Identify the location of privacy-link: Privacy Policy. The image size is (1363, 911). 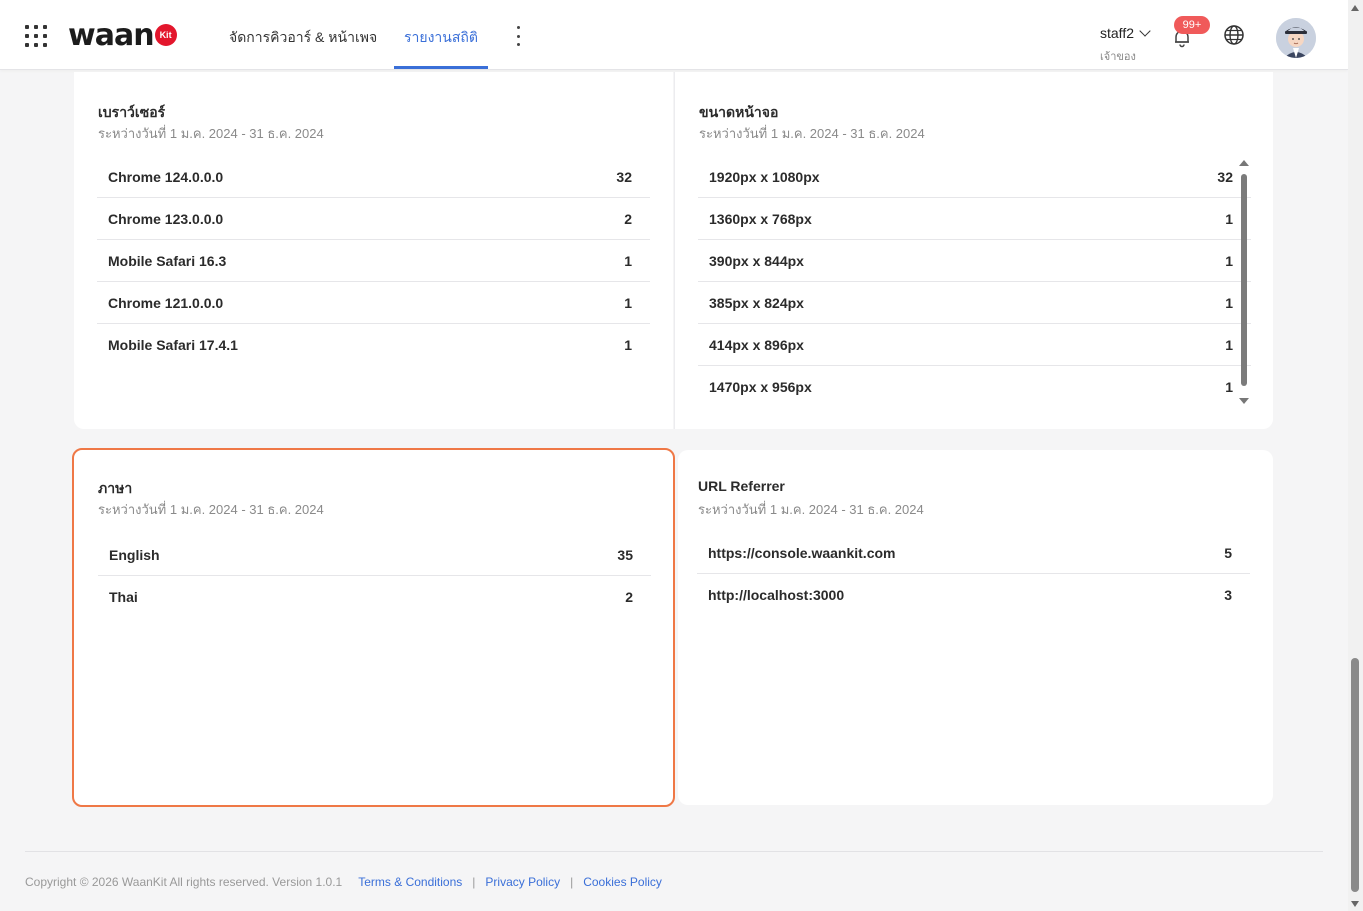
(522, 882).